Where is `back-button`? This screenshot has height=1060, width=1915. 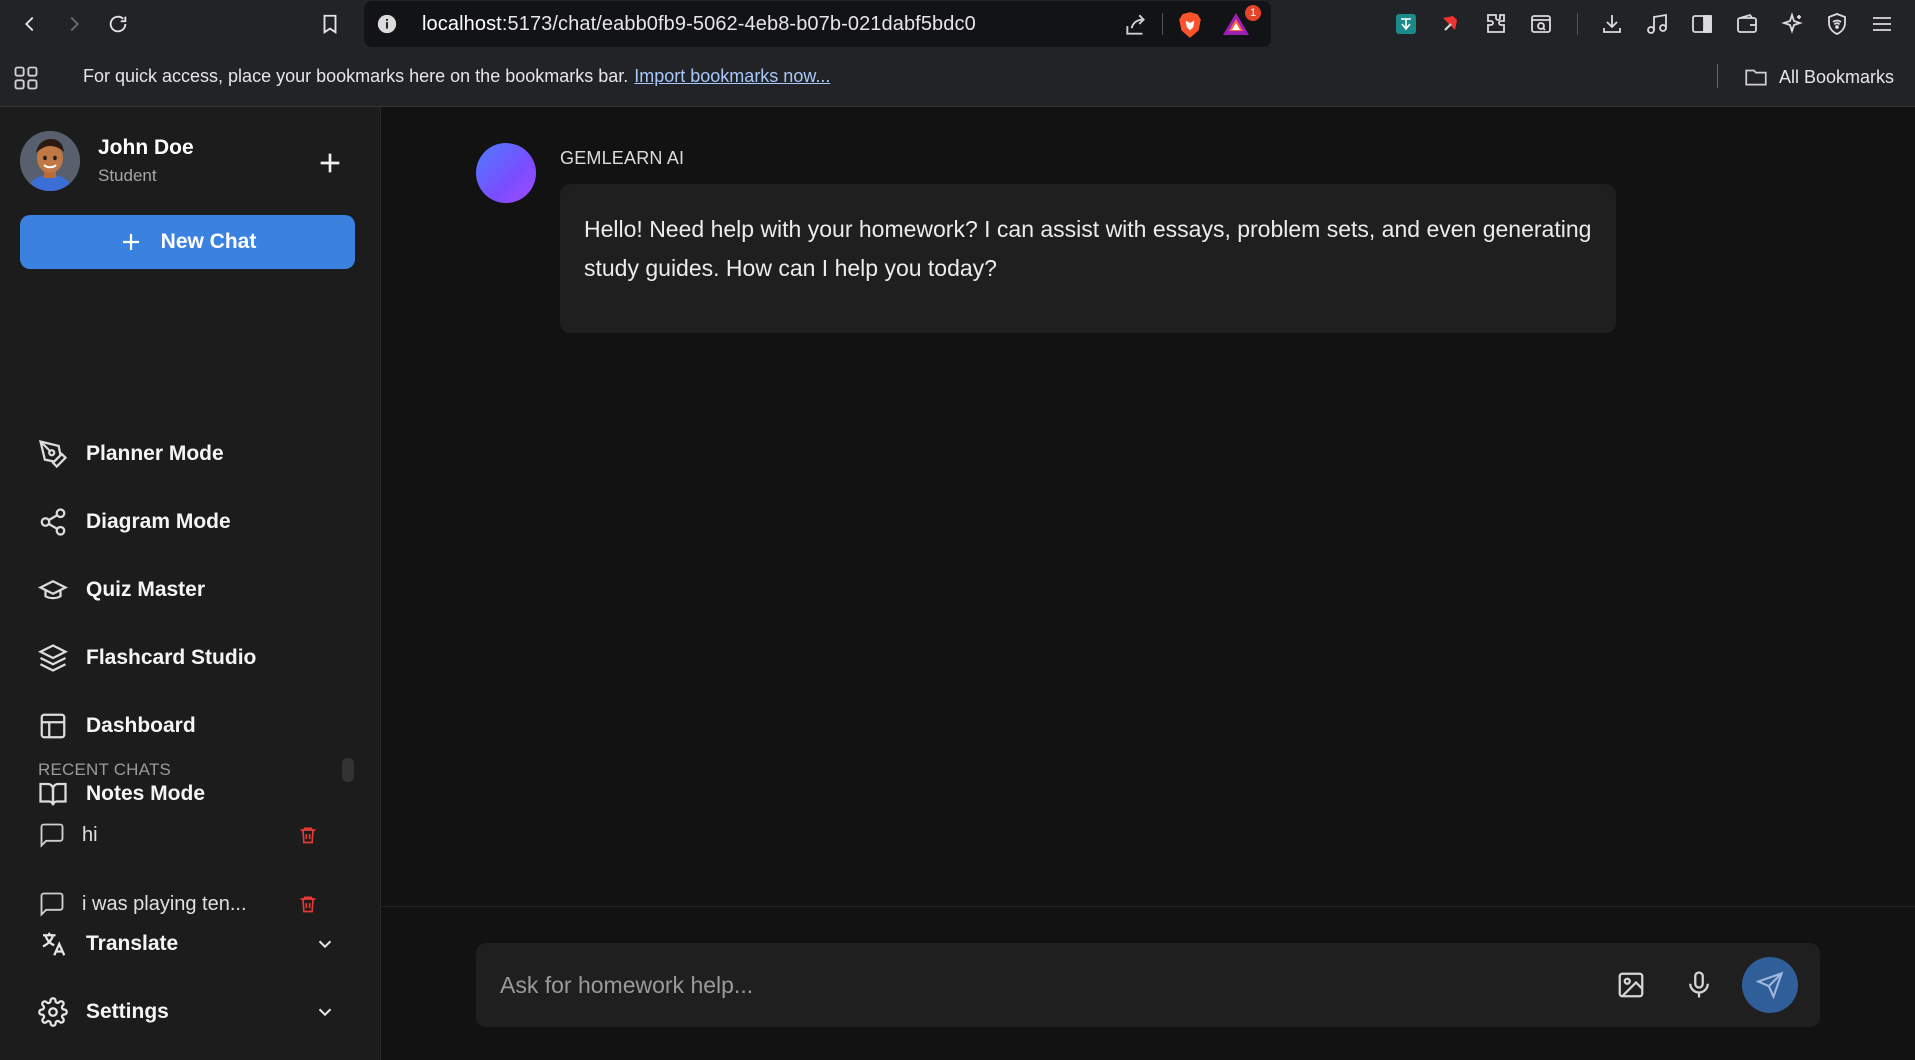 back-button is located at coordinates (30, 24).